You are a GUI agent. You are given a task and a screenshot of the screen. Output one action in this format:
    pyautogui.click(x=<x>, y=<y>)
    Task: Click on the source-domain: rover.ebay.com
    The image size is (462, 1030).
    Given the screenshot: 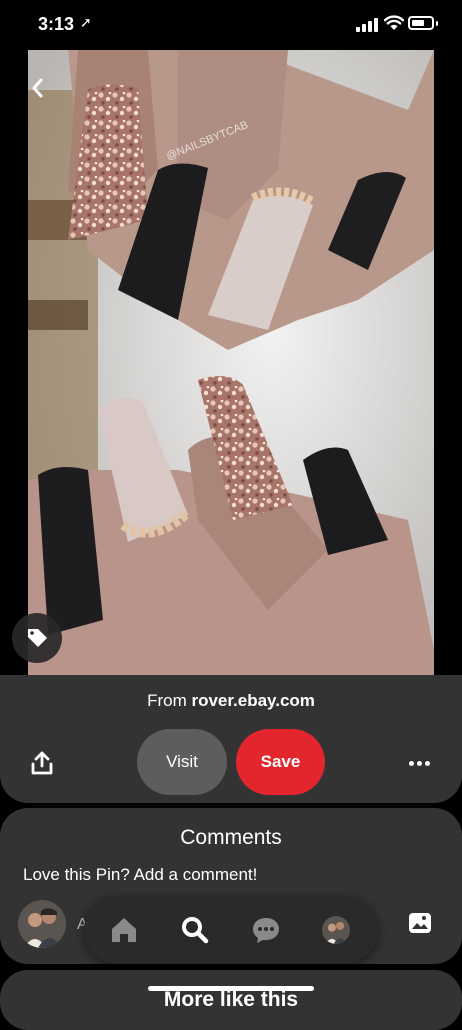 What is the action you would take?
    pyautogui.click(x=252, y=700)
    